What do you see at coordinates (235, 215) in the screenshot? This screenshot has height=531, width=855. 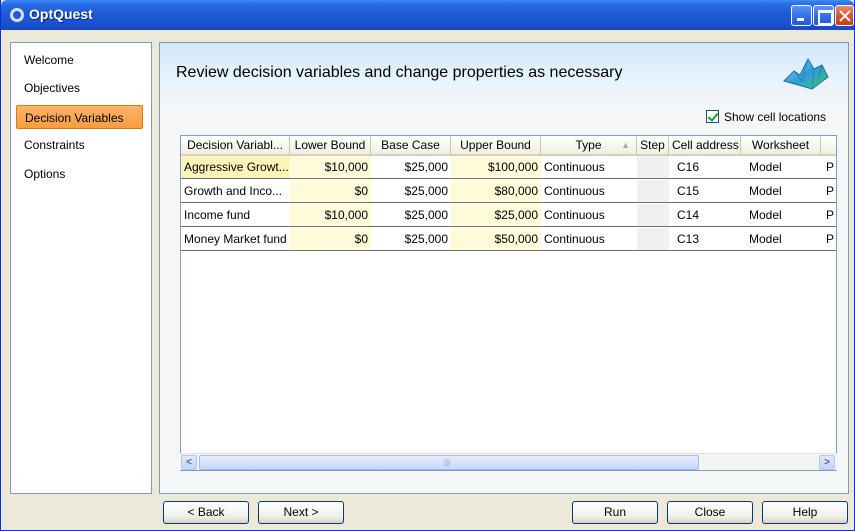 I see `variable-name-cell: Income fund` at bounding box center [235, 215].